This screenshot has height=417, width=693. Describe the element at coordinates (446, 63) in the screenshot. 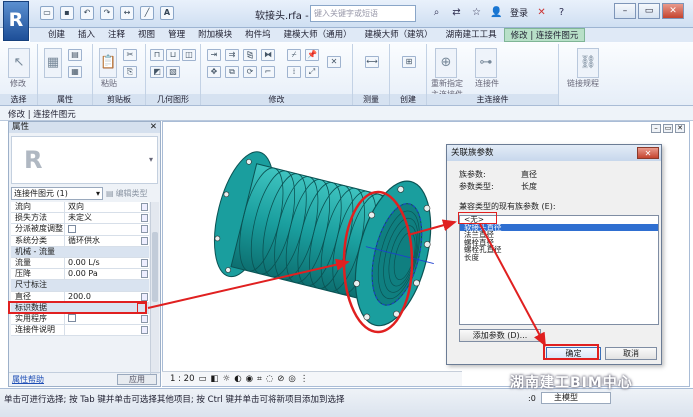

I see `reassign-icon: ⊕` at that location.